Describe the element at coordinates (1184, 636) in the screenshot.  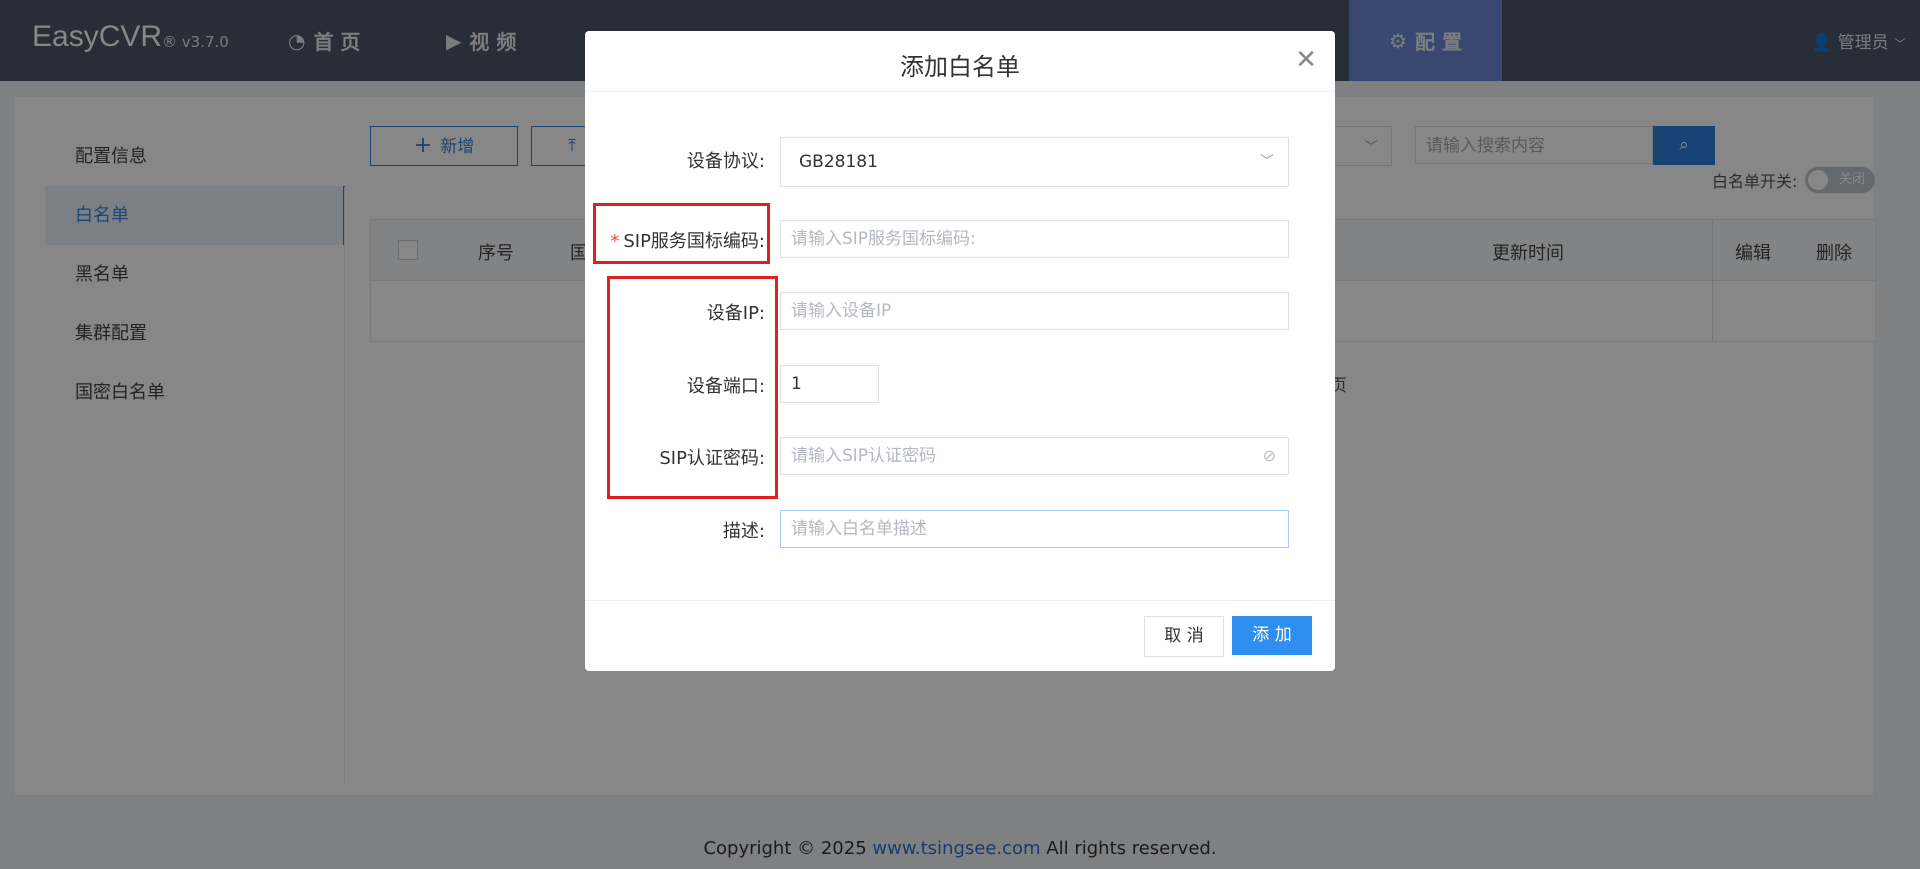
I see `cancel-button: 取 消` at that location.